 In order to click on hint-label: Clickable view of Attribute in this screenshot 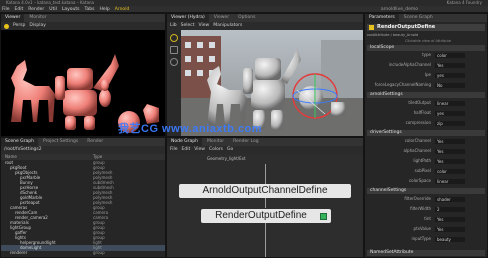, I will do `click(428, 41)`.